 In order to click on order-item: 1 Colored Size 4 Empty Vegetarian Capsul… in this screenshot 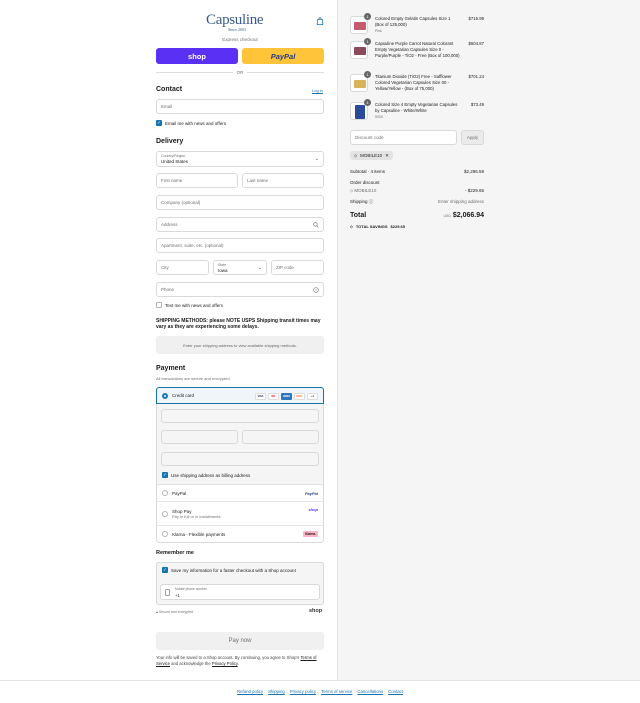, I will do `click(417, 110)`.